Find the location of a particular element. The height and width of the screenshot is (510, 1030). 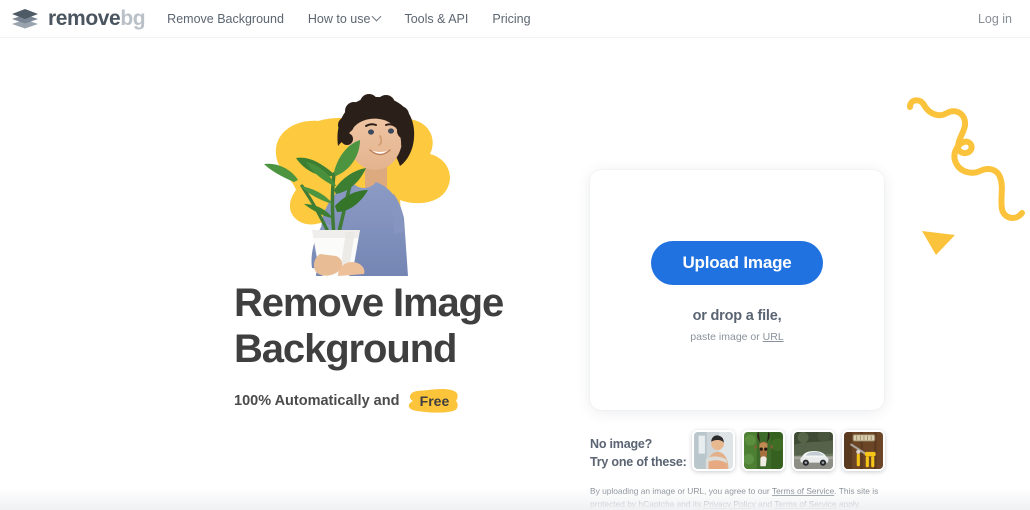

nav-tools-api: Tools & API is located at coordinates (436, 19).